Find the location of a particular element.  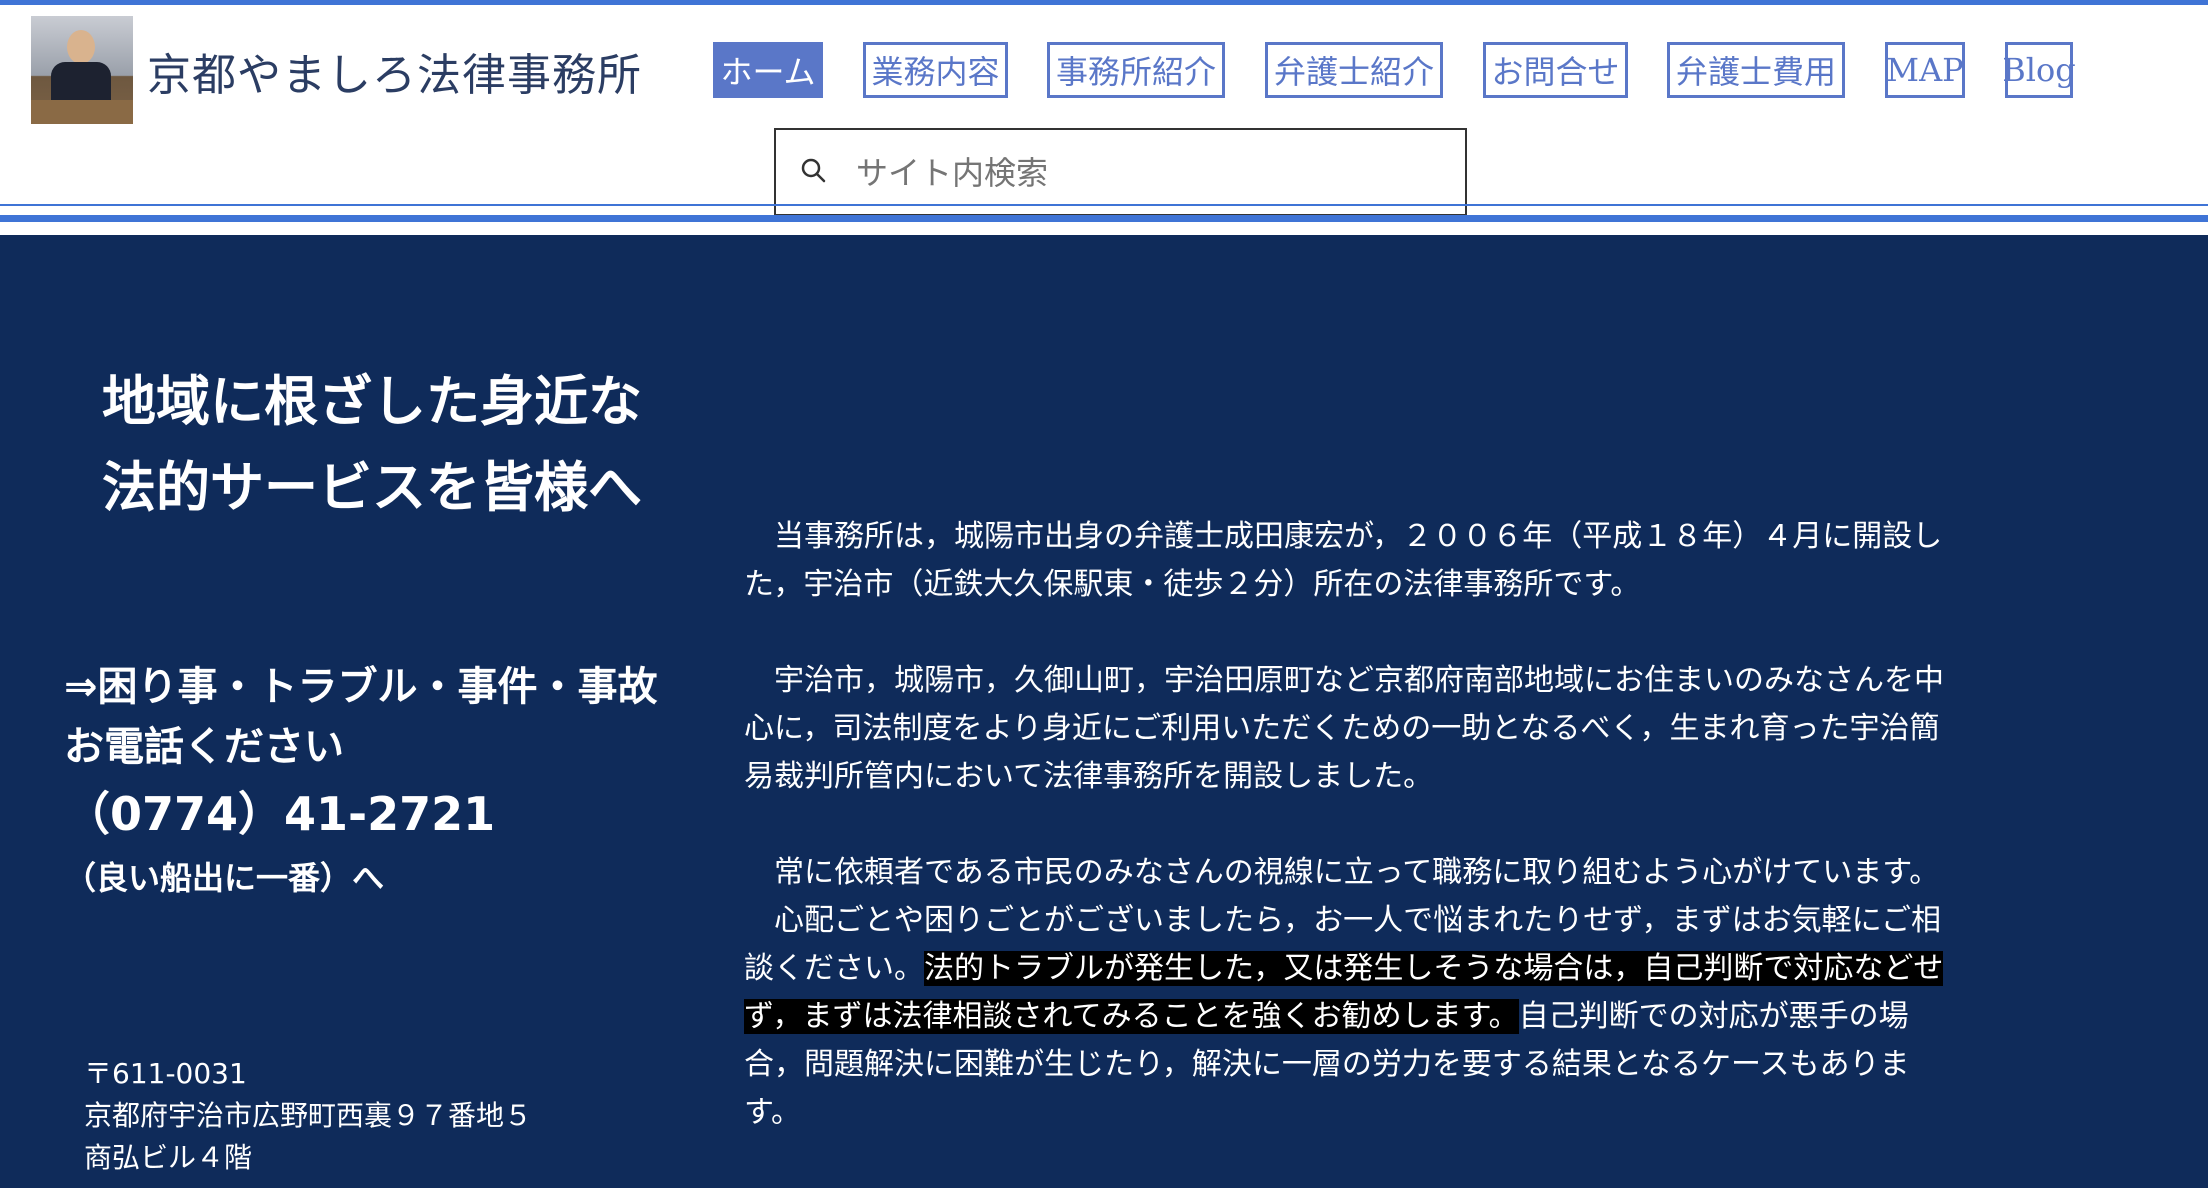

nav-home: ホーム is located at coordinates (768, 70).